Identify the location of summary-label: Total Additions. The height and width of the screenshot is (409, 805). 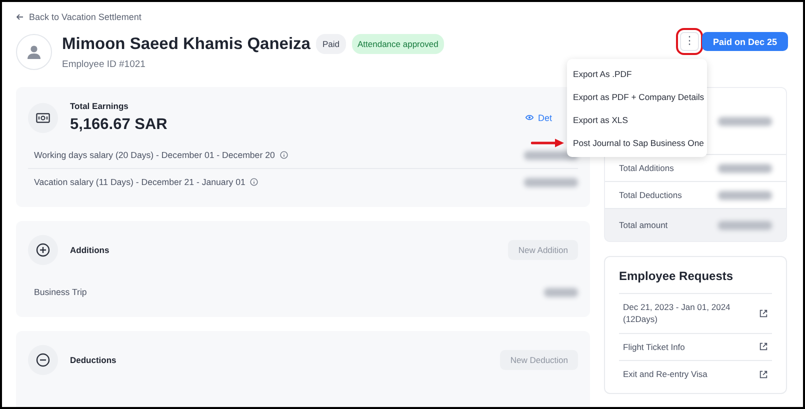
(646, 168).